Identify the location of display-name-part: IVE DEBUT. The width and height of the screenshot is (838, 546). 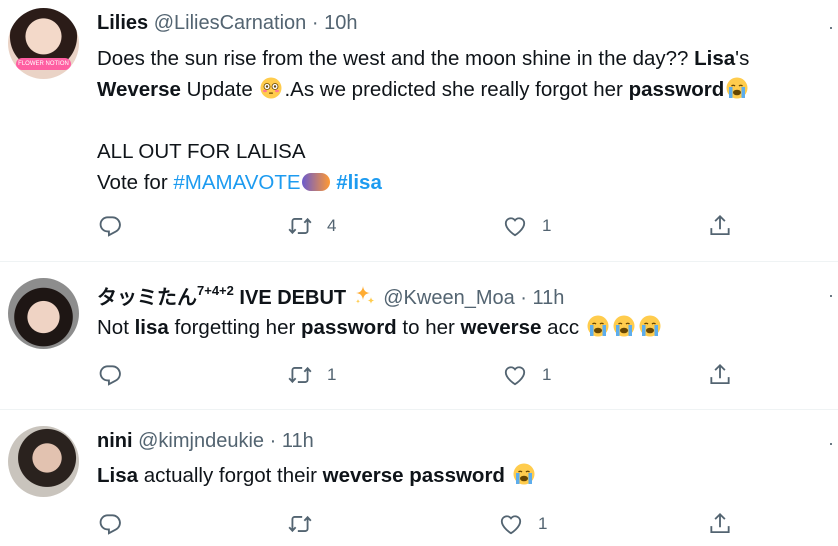
(292, 298).